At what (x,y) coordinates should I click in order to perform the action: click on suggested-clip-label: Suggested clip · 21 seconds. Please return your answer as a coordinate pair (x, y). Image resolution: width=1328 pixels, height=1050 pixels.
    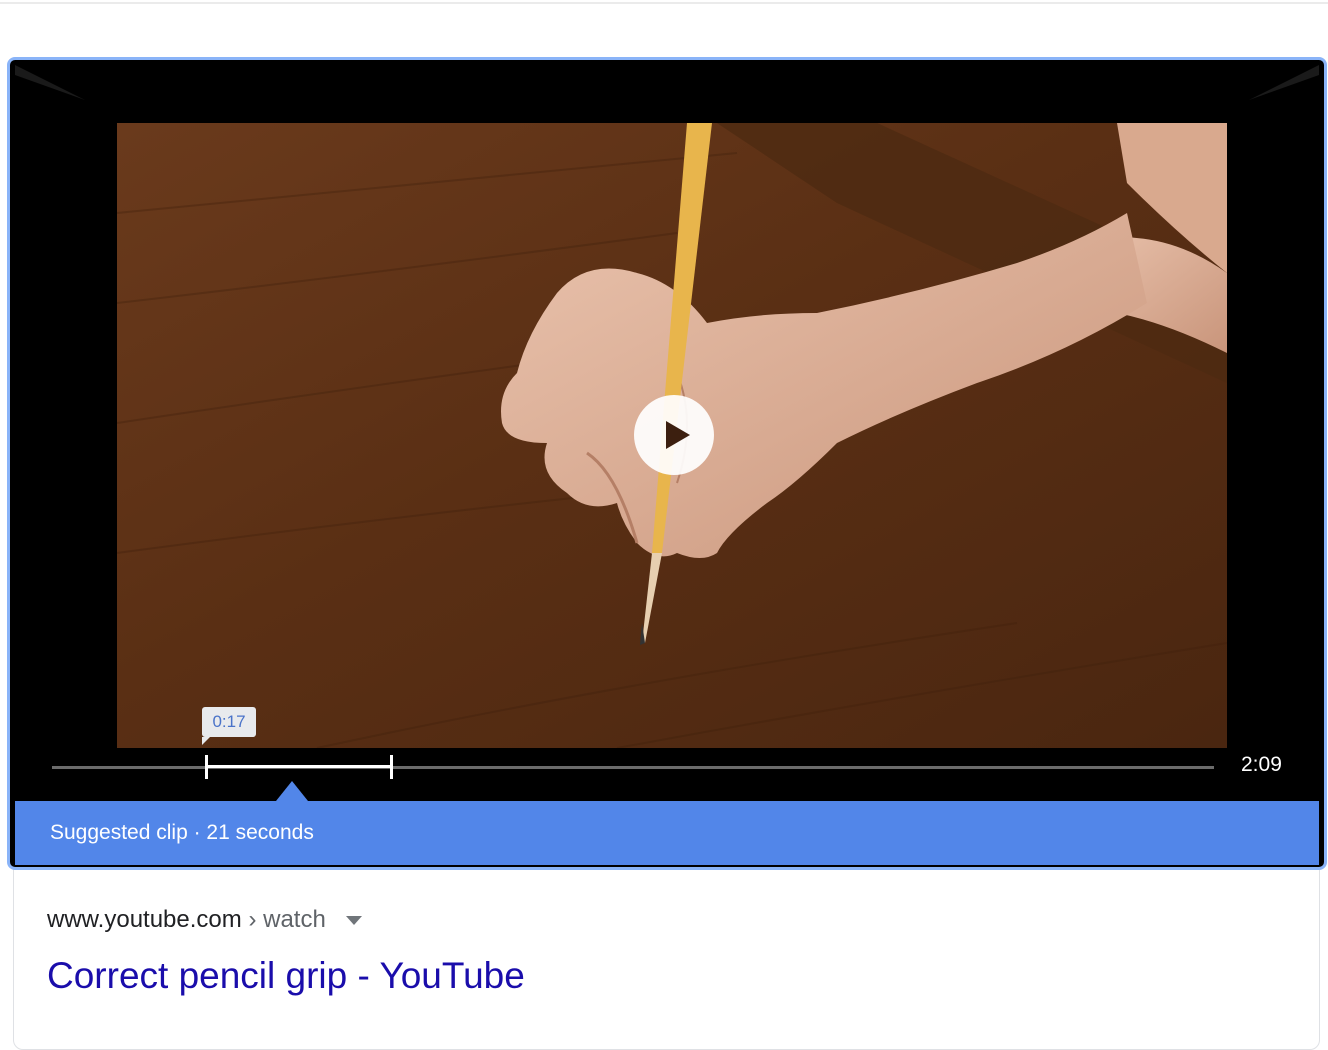
    Looking at the image, I should click on (182, 832).